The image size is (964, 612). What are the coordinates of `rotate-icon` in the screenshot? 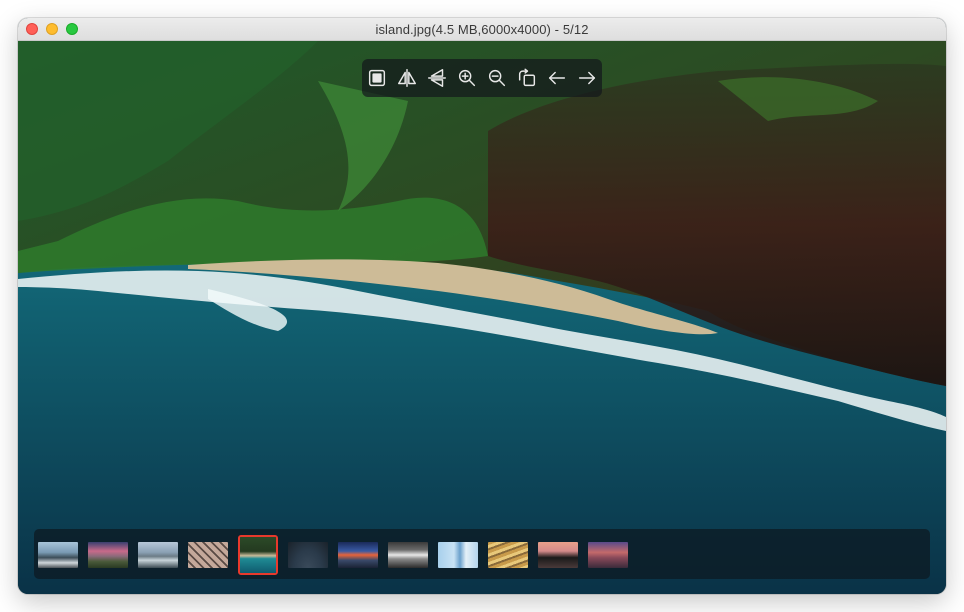 It's located at (527, 77).